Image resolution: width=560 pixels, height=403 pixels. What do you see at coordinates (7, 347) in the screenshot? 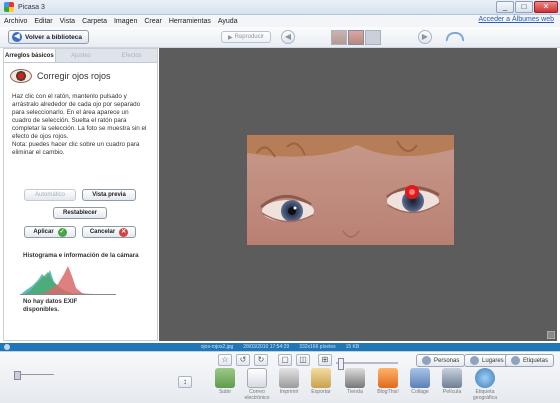
I see `status-icon` at bounding box center [7, 347].